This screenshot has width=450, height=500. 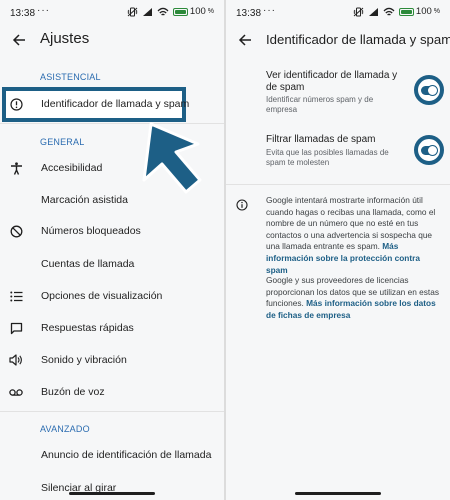 I want to click on settings-item-caller-id: Identificador de llamada y spam, so click(x=112, y=104).